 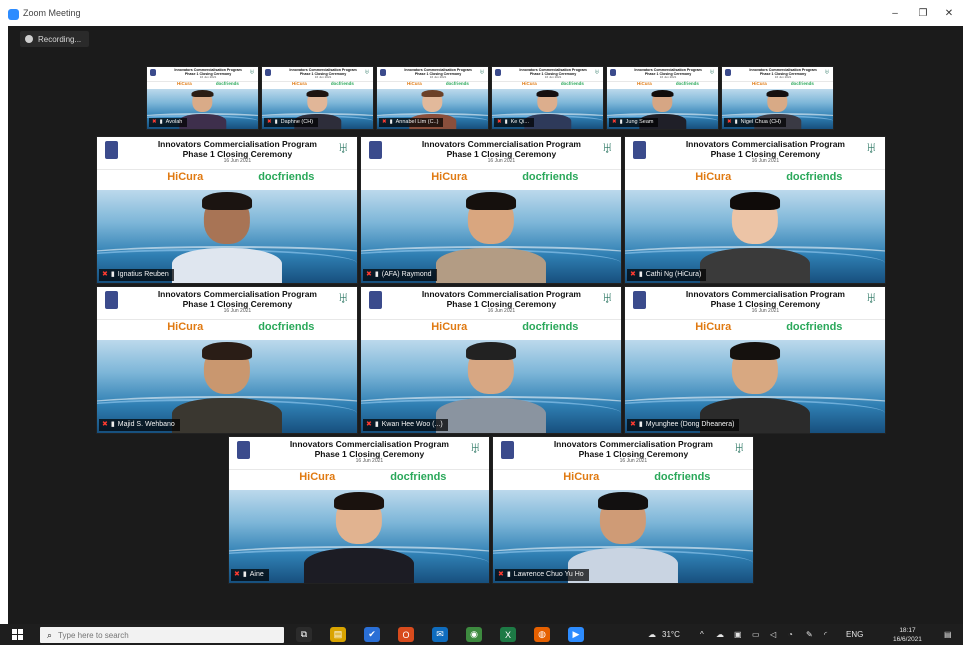 I want to click on participant-video, so click(x=491, y=384).